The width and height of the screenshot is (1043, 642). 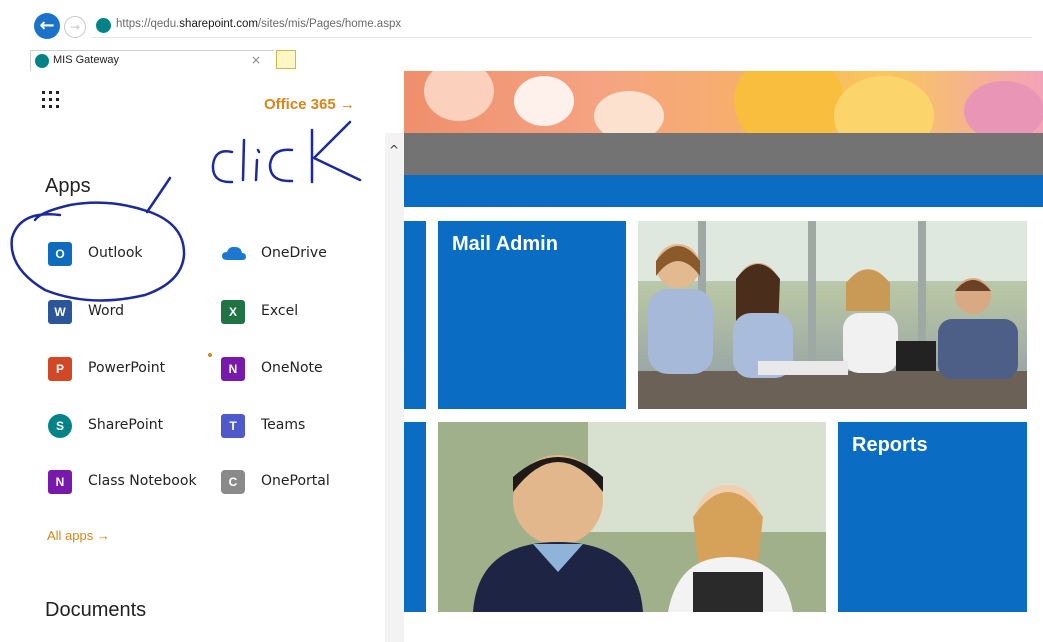 I want to click on tab-favicon-icon, so click(x=42, y=61).